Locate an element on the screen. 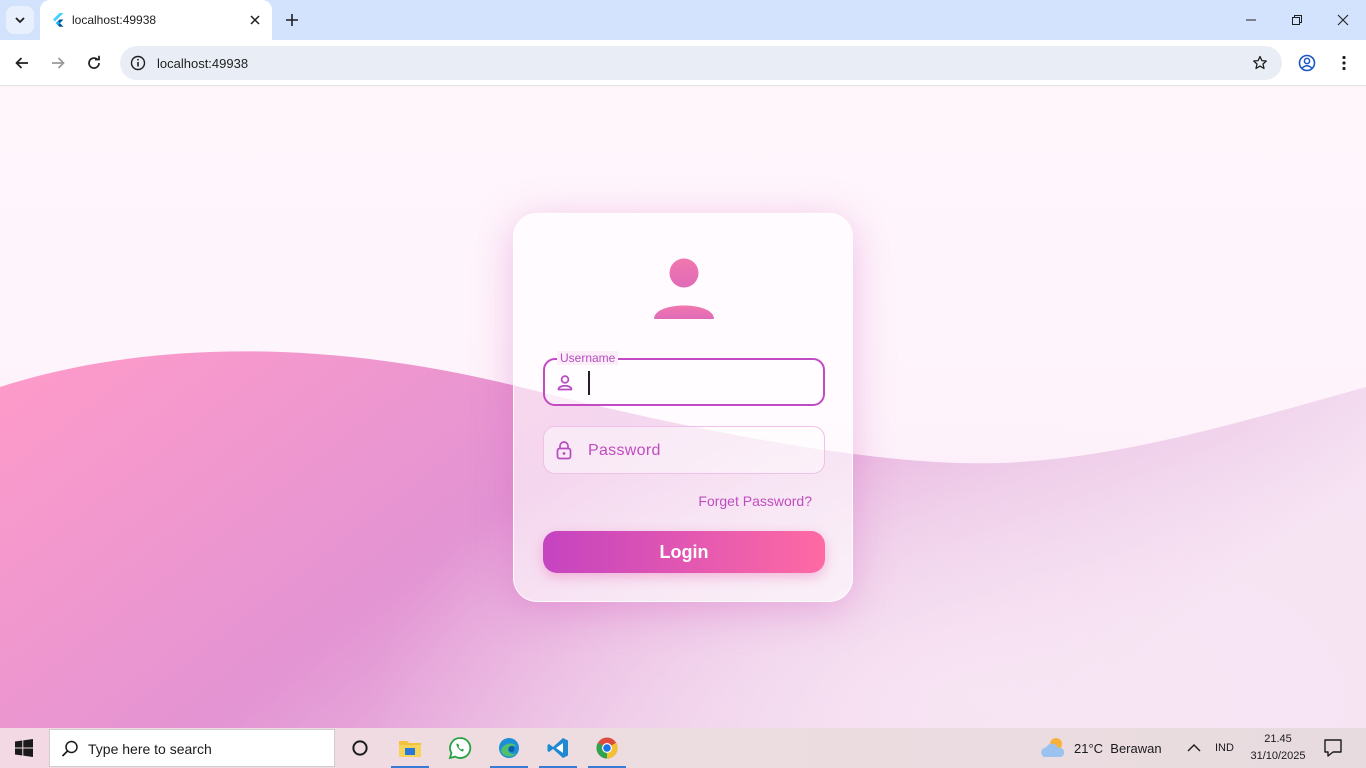 The image size is (1366, 768). weather-text: 21°C Berawan is located at coordinates (1118, 748).